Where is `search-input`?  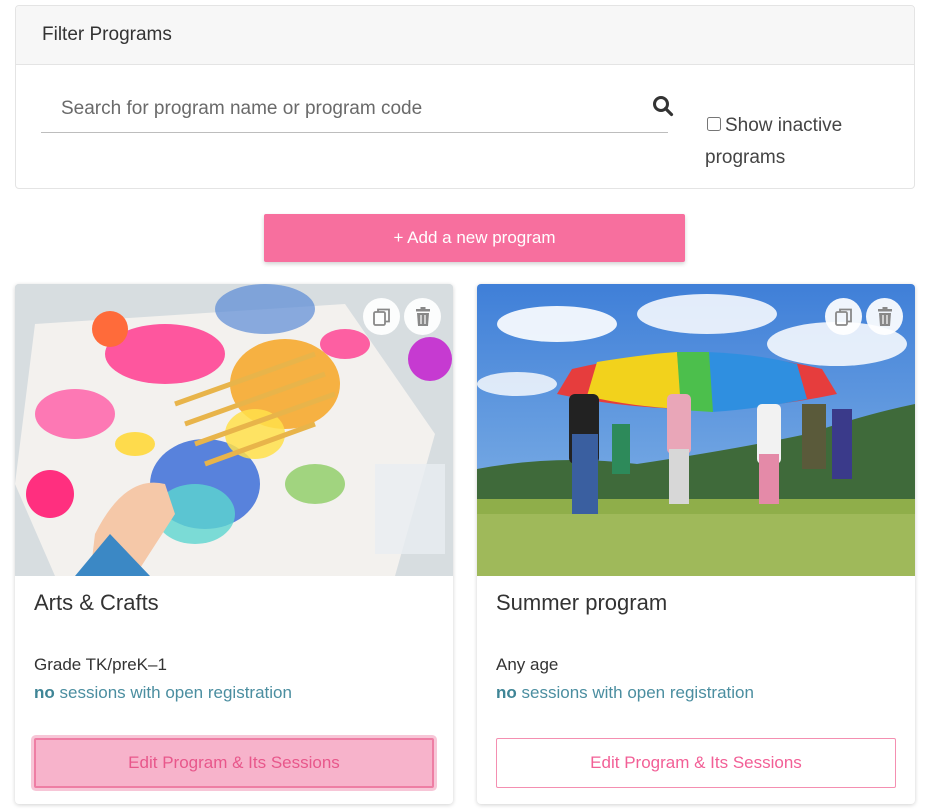
search-input is located at coordinates (336, 109).